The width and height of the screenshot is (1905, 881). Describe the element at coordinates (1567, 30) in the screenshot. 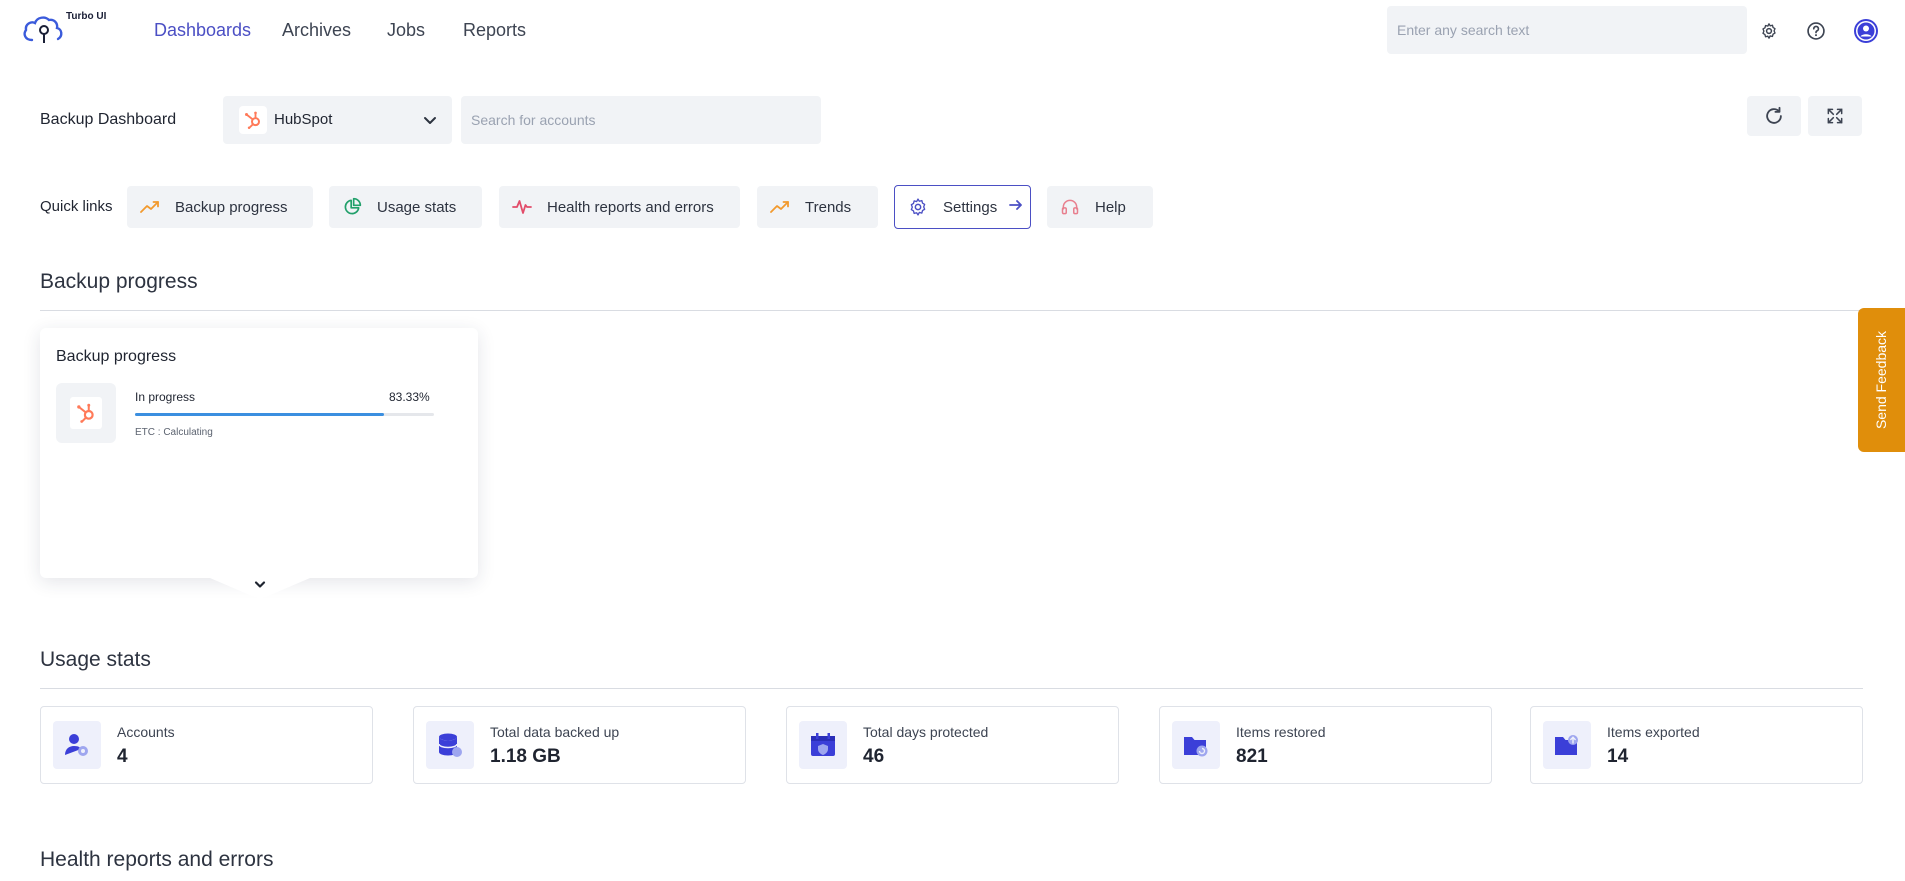

I see `global-search-input` at that location.